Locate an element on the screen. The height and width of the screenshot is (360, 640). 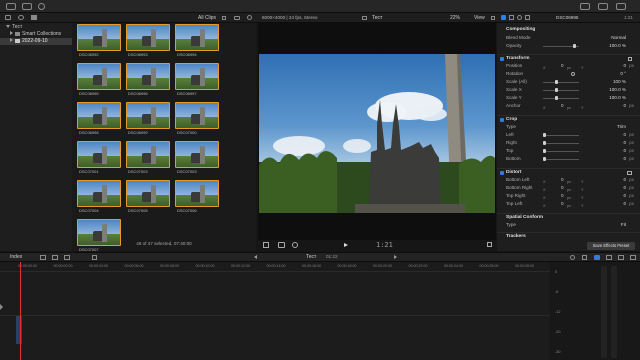
viewer-options-icon is located at coordinates (493, 18).